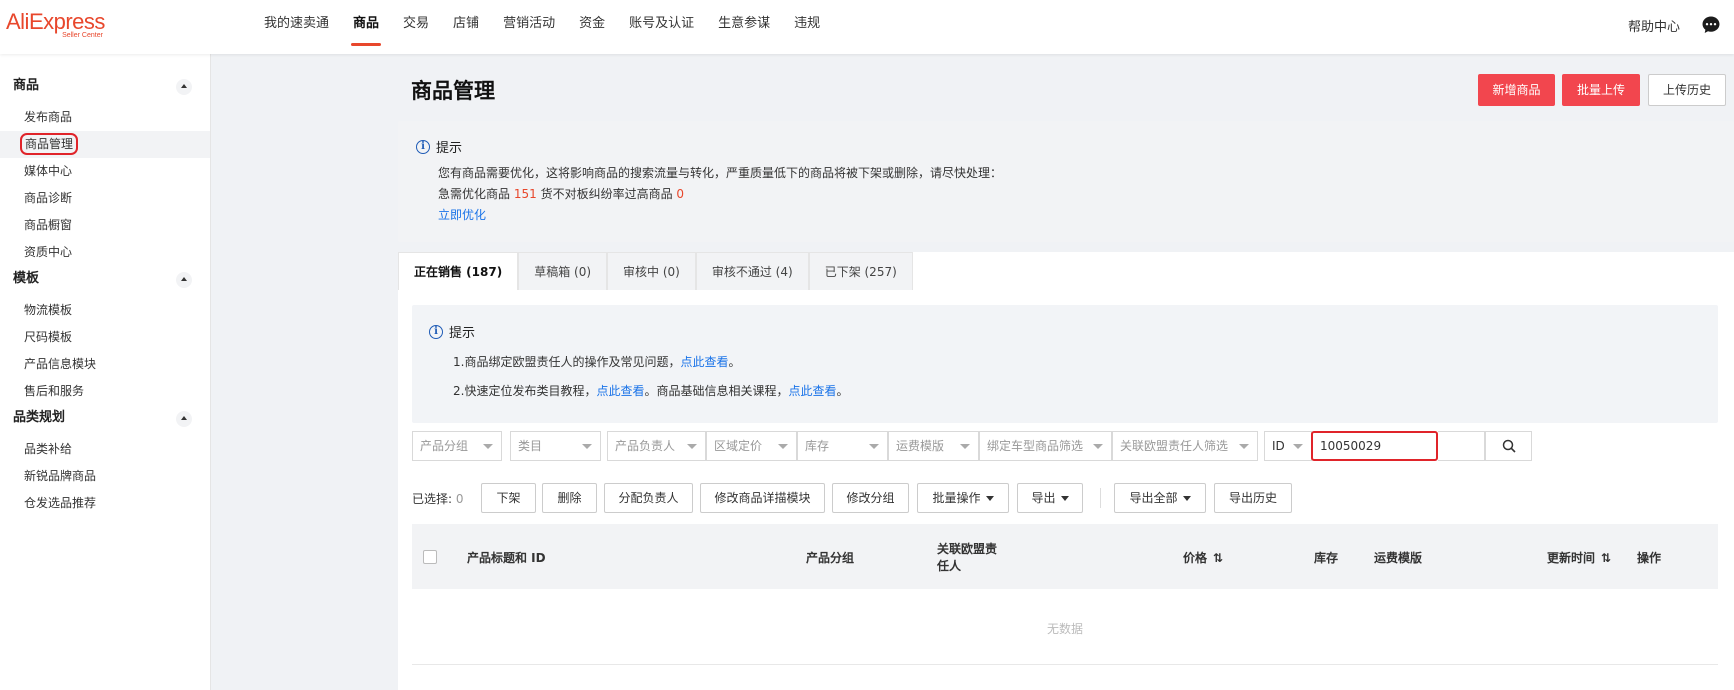  I want to click on sidebar-item-media-center: 媒体中心, so click(105, 171).